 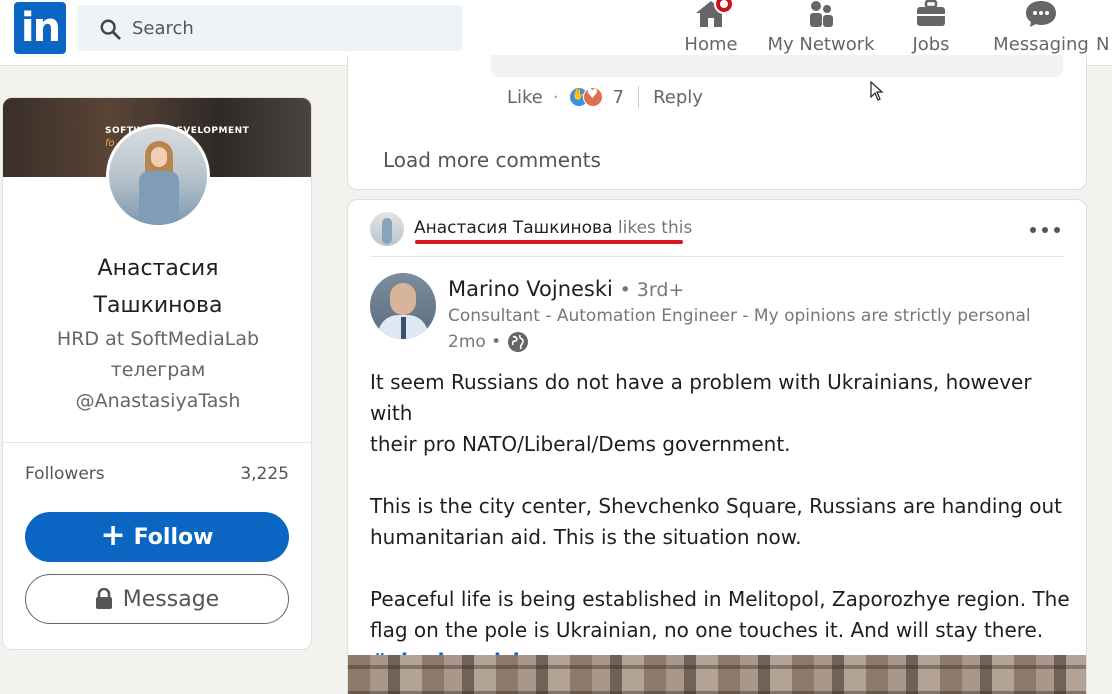 I want to click on author-avatar, so click(x=403, y=306).